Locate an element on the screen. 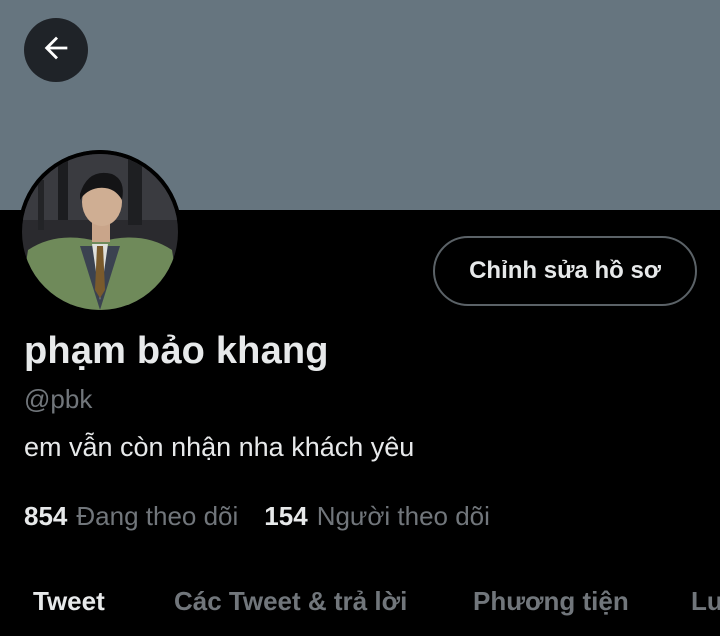 The height and width of the screenshot is (636, 720). arrow-left-icon is located at coordinates (56, 50).